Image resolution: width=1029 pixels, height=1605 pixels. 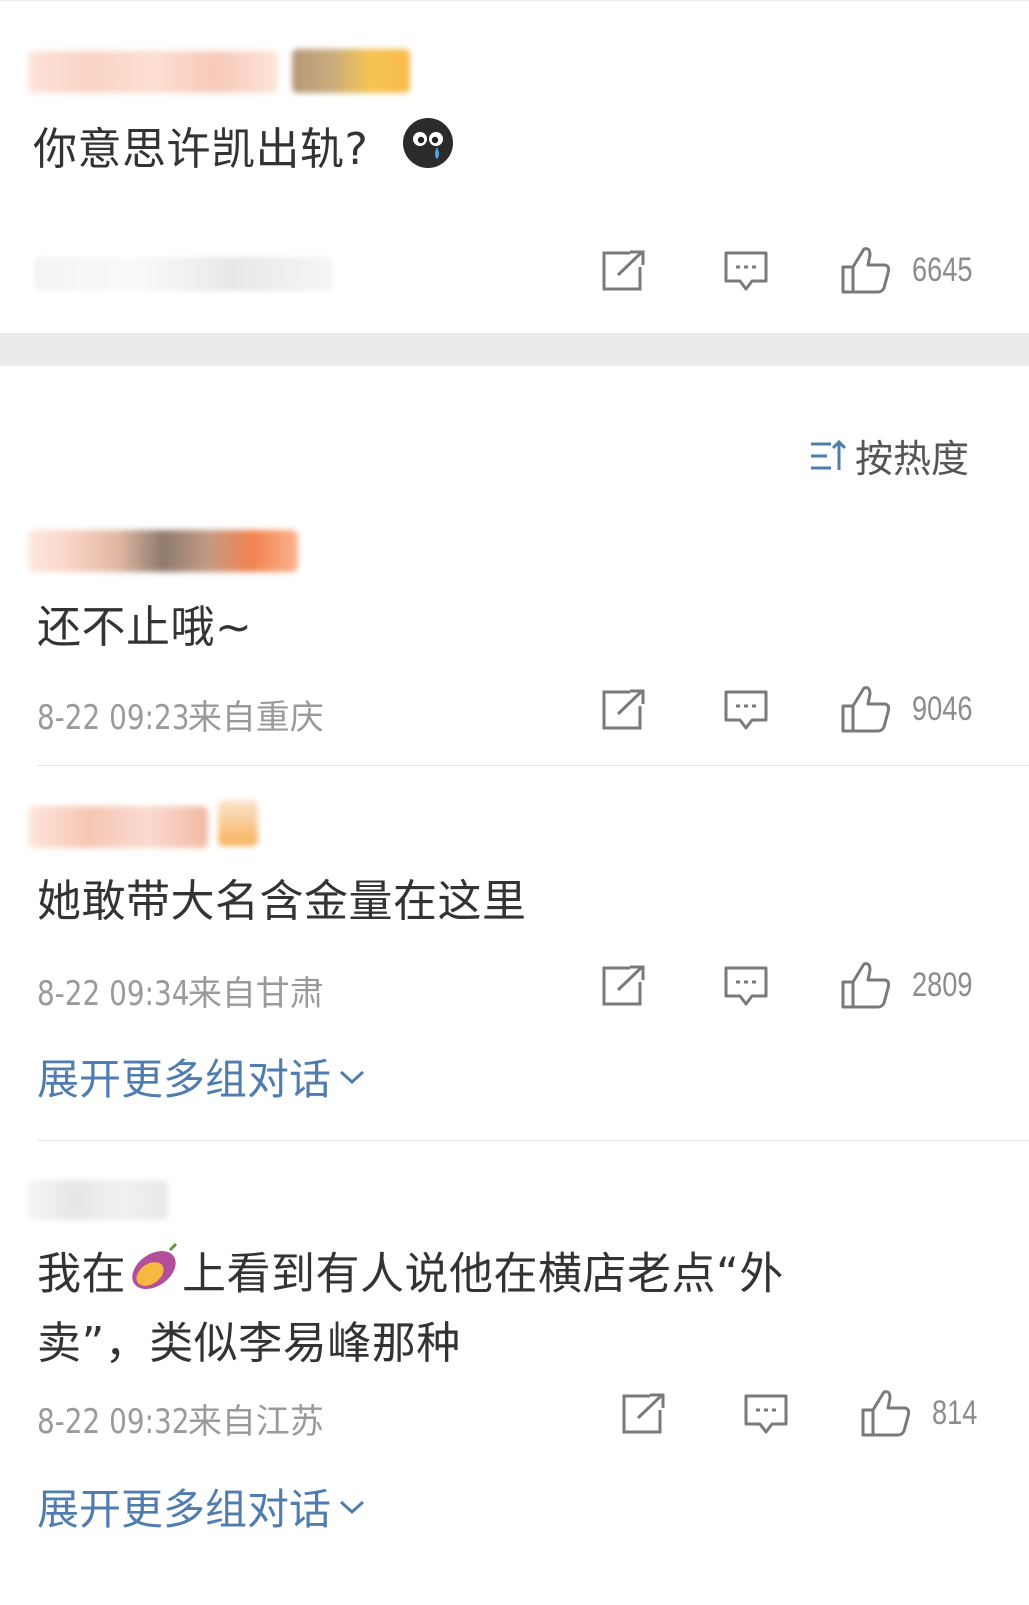 What do you see at coordinates (942, 984) in the screenshot?
I see `like-count: 2809` at bounding box center [942, 984].